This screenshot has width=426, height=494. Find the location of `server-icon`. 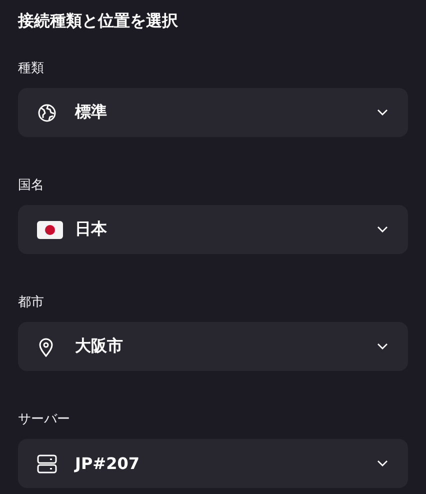

server-icon is located at coordinates (47, 464).